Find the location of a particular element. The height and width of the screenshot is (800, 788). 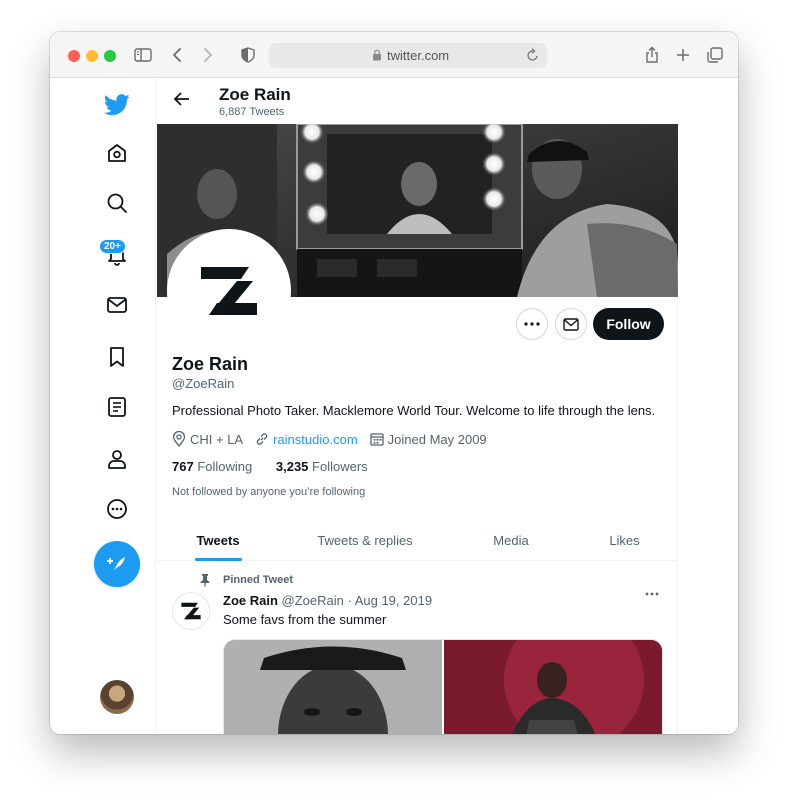

following-link: 767 Following is located at coordinates (212, 466).